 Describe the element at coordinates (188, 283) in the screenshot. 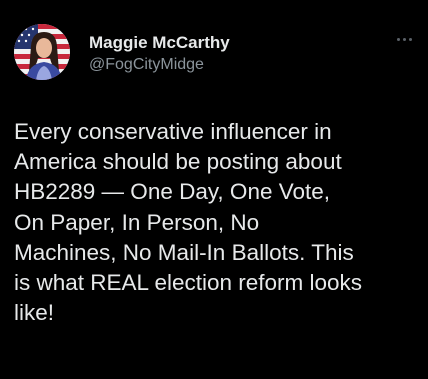

I see `tweet-text-line: is what REAL election reform looks` at that location.